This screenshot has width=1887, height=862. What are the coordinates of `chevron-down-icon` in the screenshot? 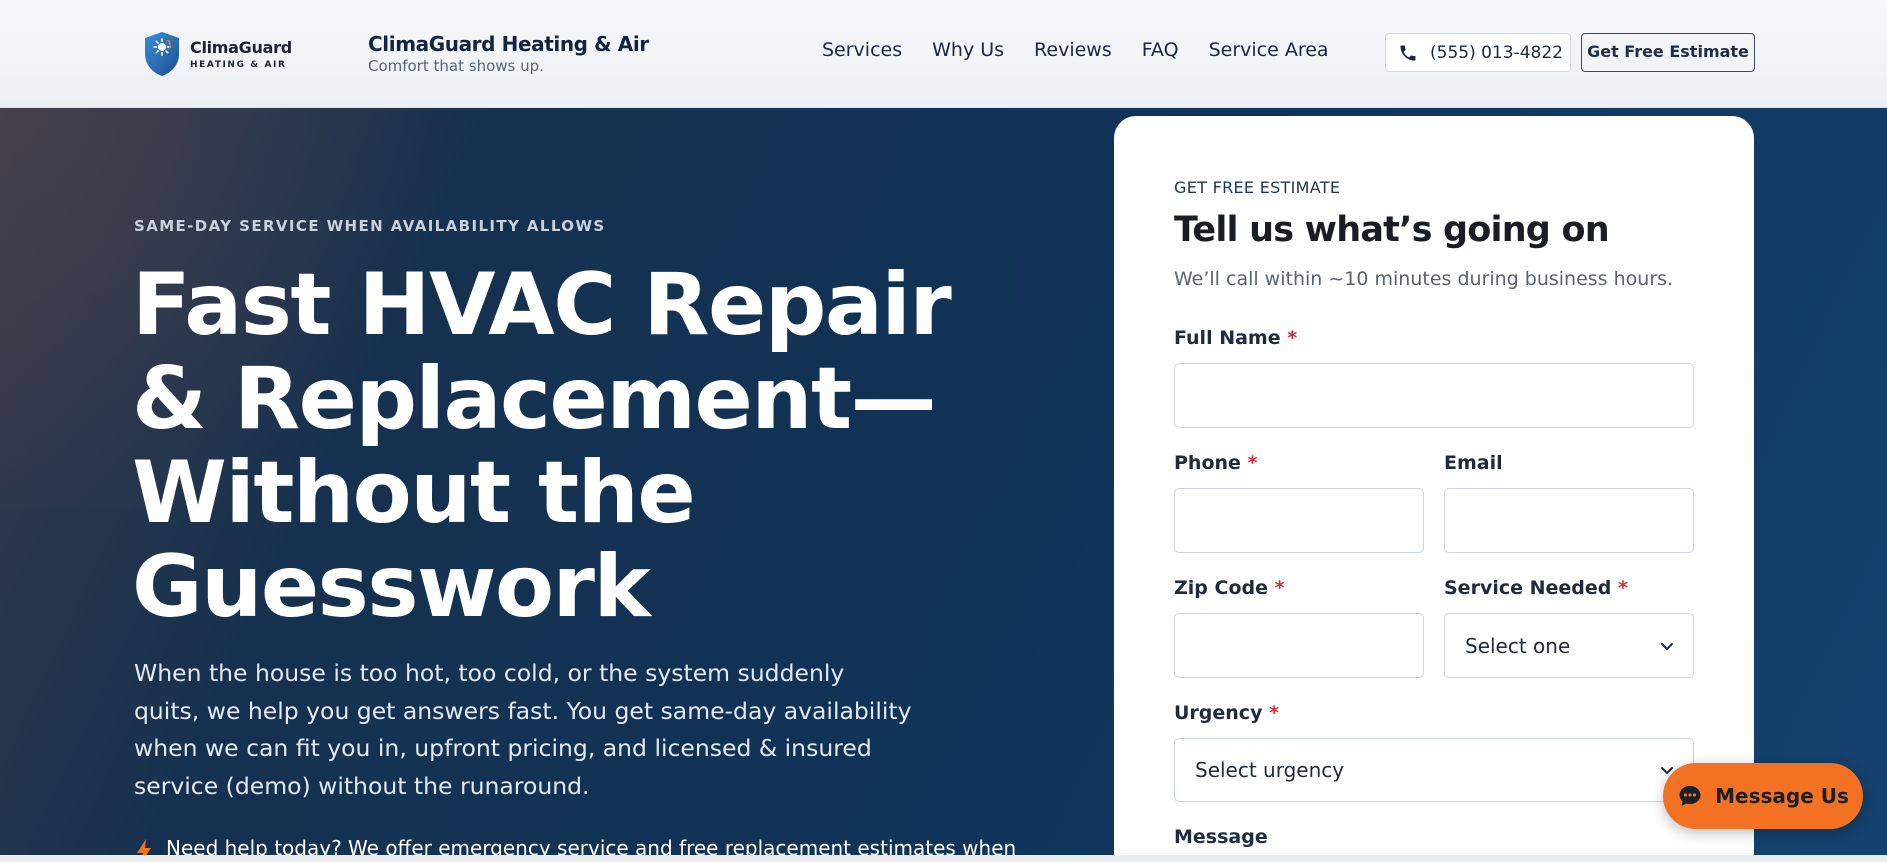 It's located at (1667, 646).